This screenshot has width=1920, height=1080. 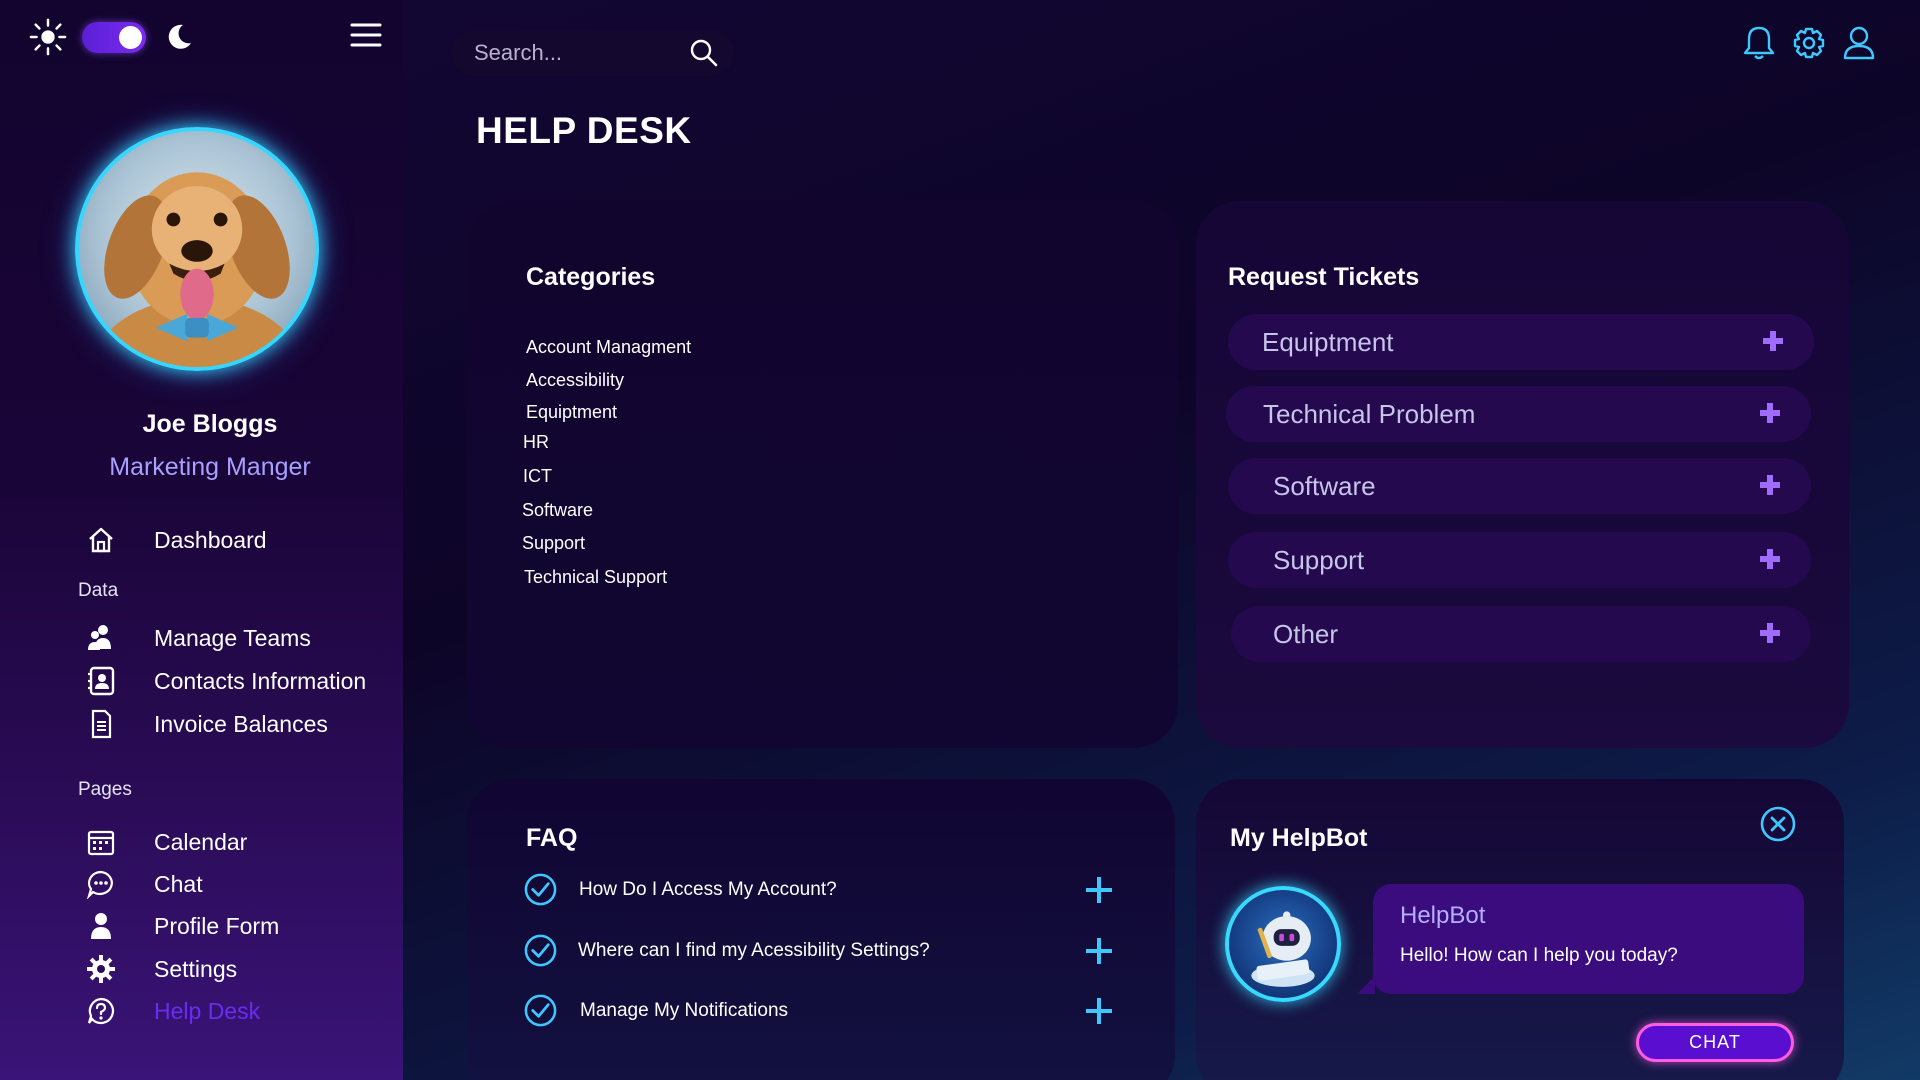 I want to click on hamburger-menu-icon, so click(x=366, y=35).